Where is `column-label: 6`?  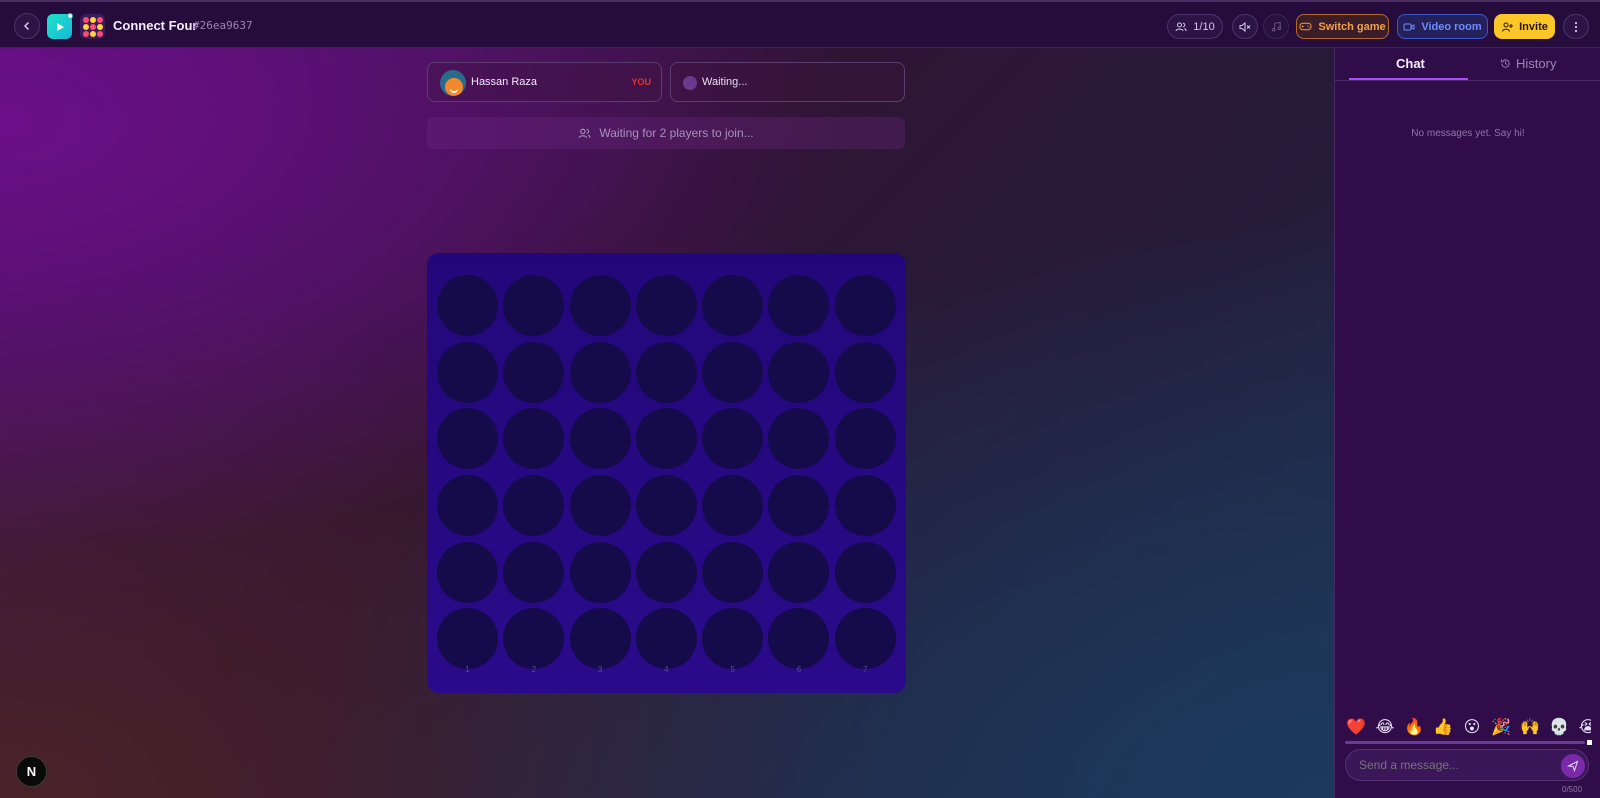 column-label: 6 is located at coordinates (799, 669).